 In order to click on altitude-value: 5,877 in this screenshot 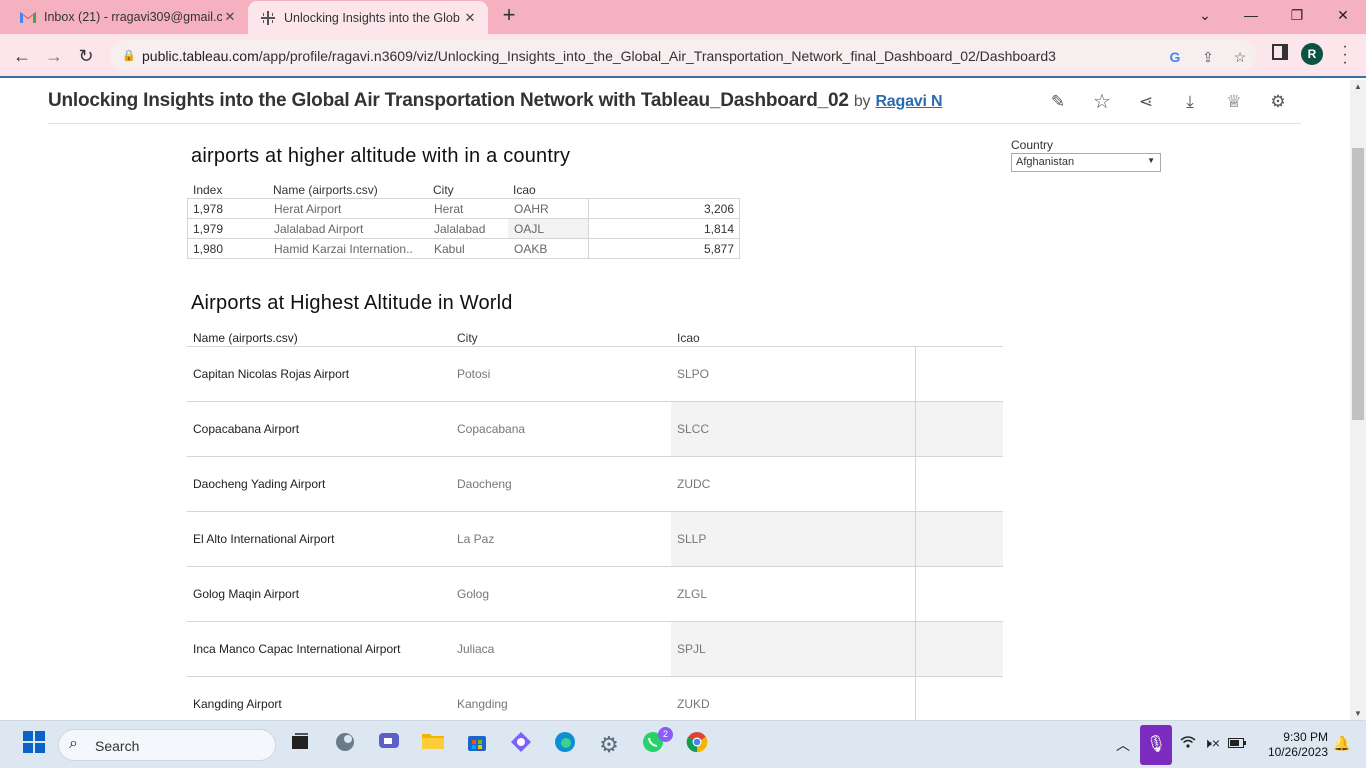, I will do `click(718, 249)`.